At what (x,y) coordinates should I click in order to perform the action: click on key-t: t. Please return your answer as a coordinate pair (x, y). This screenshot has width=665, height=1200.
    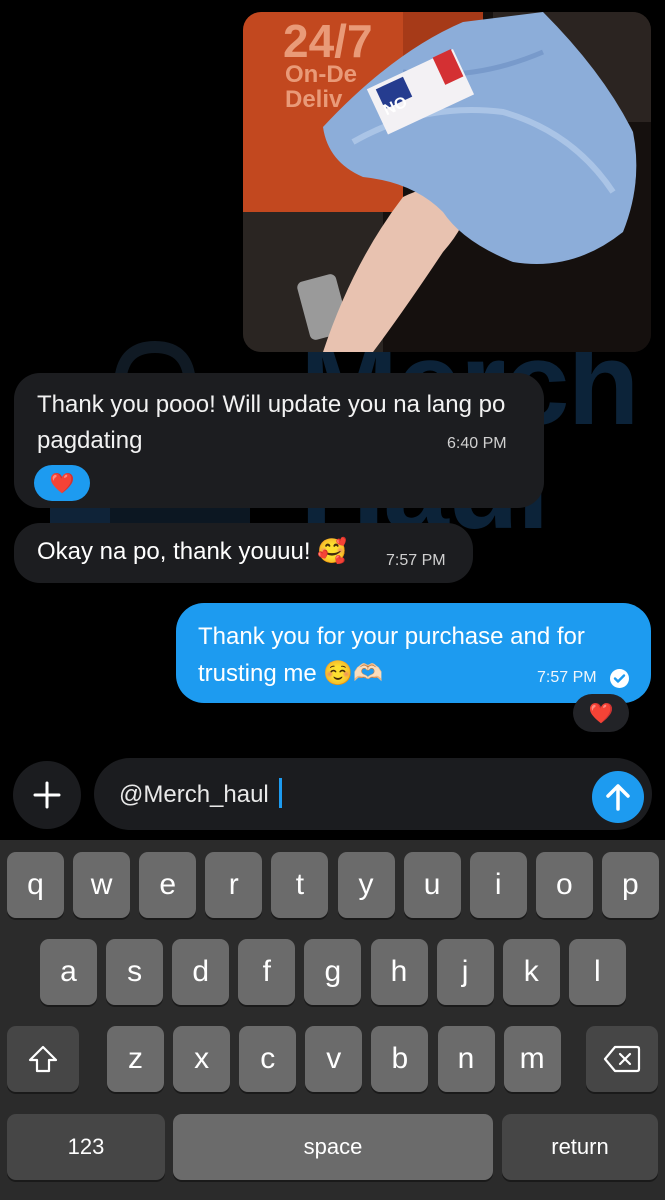
    Looking at the image, I should click on (300, 885).